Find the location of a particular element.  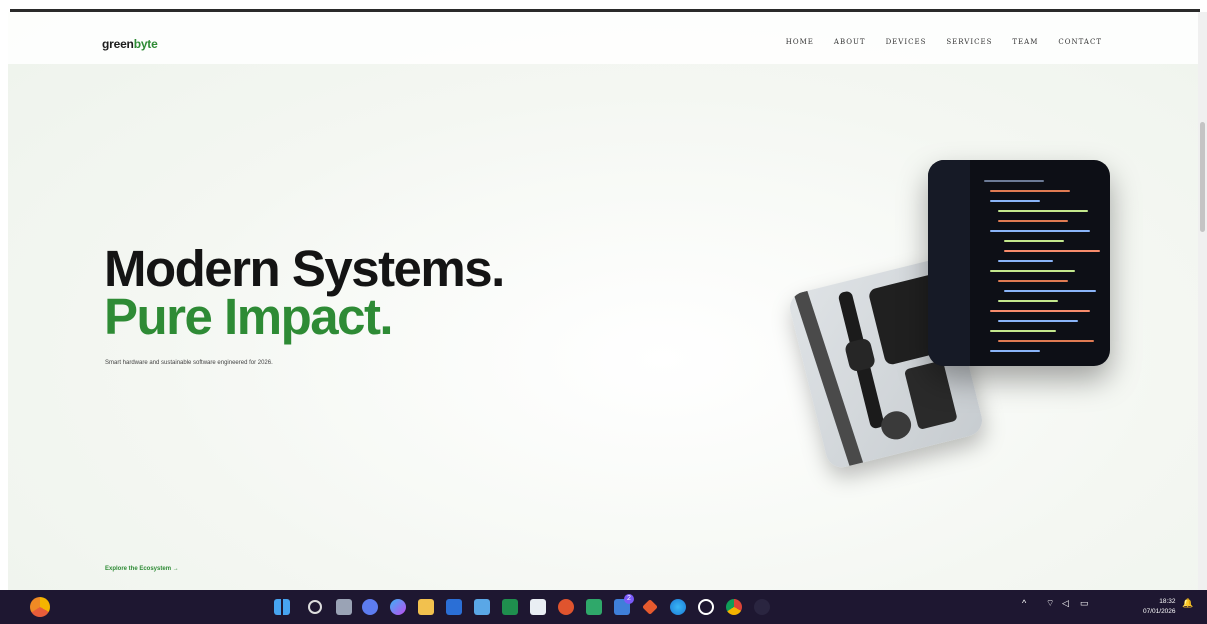

chevron-up-icon: ^ is located at coordinates (1024, 603).